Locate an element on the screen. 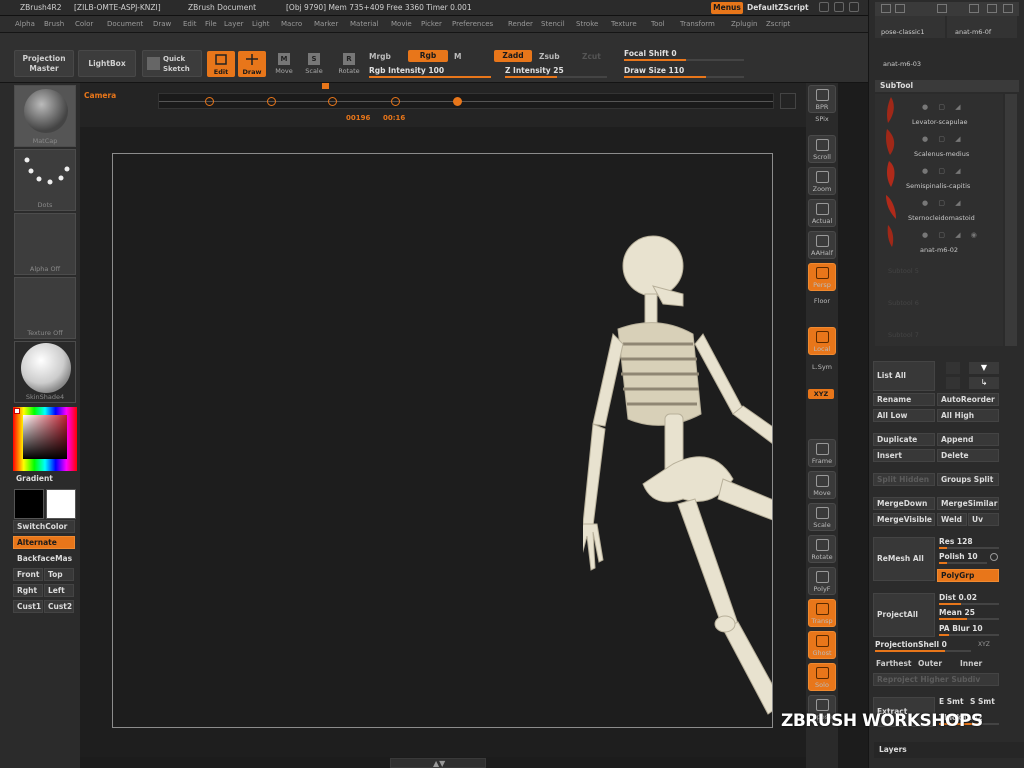 The height and width of the screenshot is (768, 1024). zadd-button: Zadd is located at coordinates (513, 56).